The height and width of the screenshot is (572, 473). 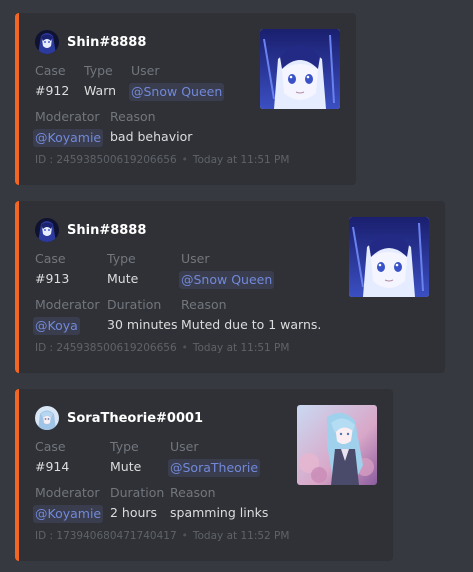 I want to click on reason-text: bad behavior, so click(x=151, y=136).